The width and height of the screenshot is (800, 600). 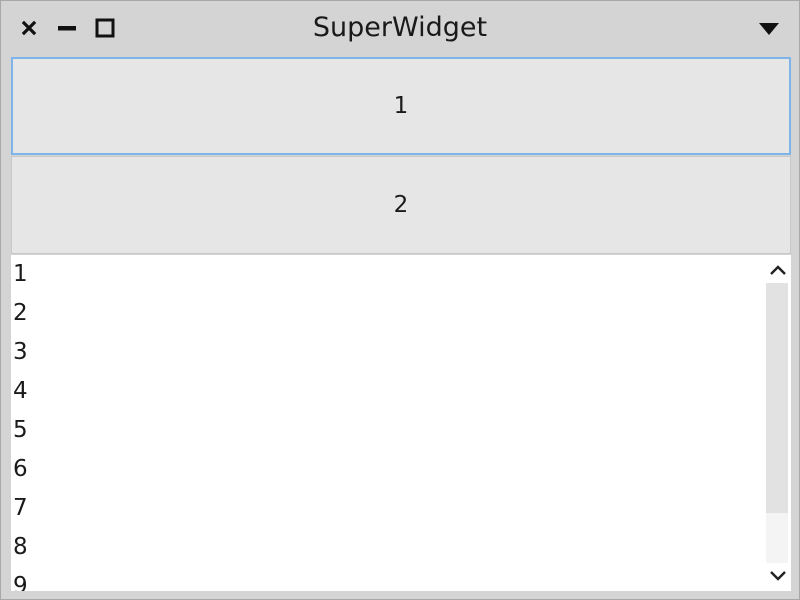 What do you see at coordinates (388, 274) in the screenshot?
I see `list-item: 1` at bounding box center [388, 274].